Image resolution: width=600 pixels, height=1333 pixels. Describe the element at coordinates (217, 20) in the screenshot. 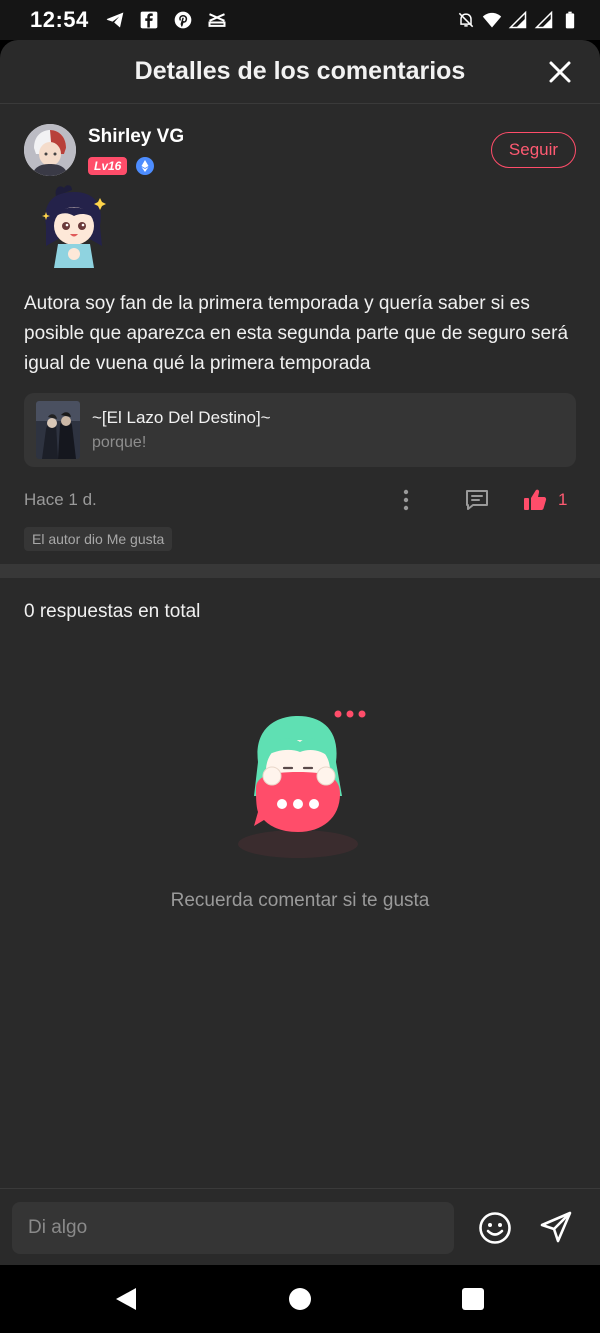

I see `capcut-icon` at that location.